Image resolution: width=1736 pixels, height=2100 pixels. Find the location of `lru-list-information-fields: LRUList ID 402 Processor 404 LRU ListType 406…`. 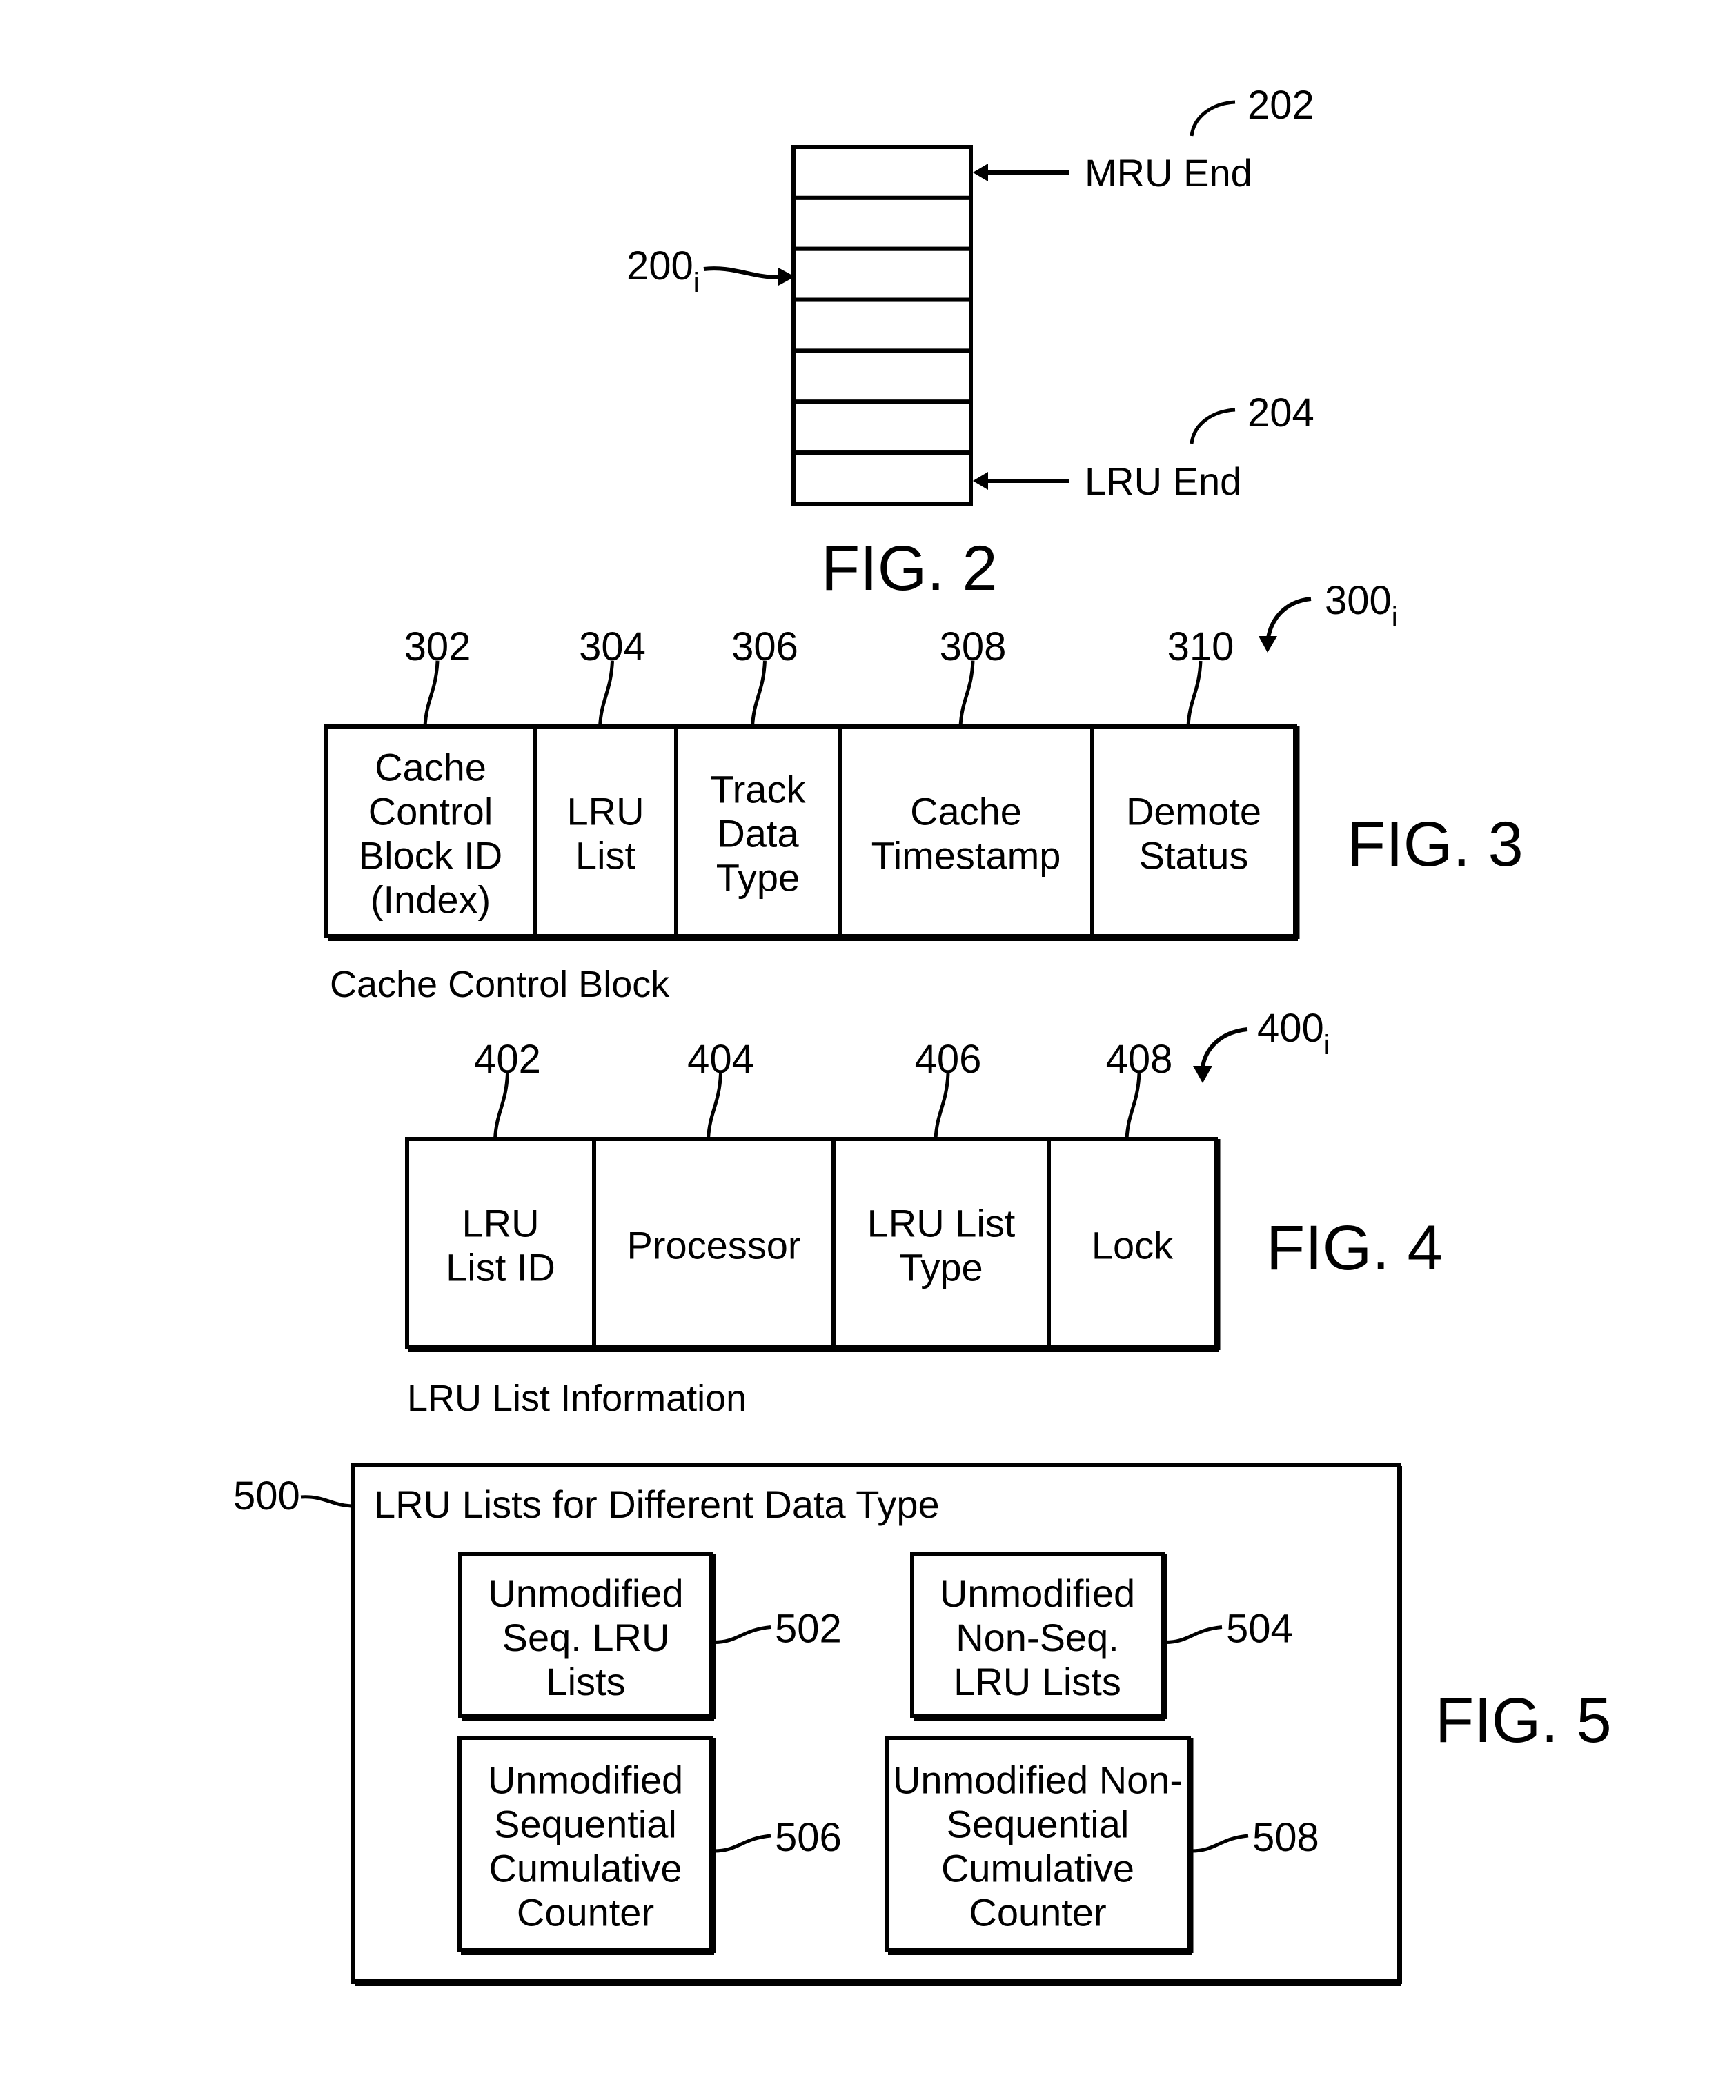

lru-list-information-fields: LRUList ID 402 Processor 404 LRU ListType 406… is located at coordinates (813, 1194).